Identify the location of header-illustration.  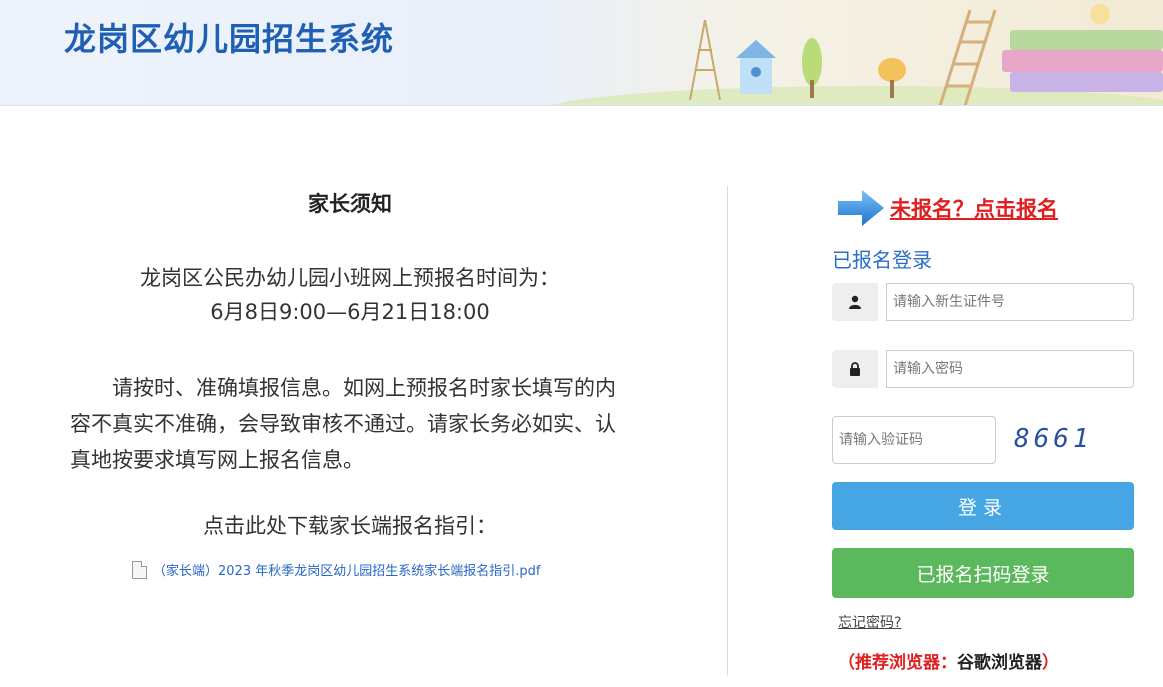
(857, 54).